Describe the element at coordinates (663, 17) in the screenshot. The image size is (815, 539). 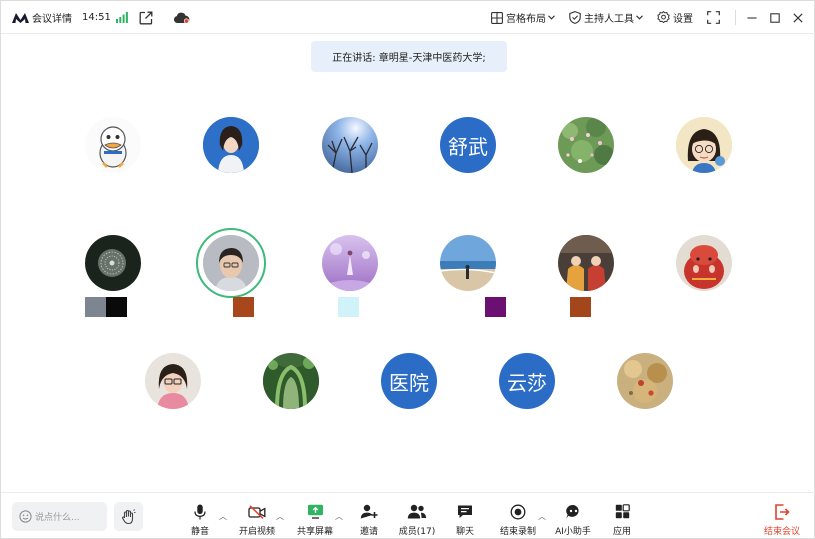
I see `gear-icon` at that location.